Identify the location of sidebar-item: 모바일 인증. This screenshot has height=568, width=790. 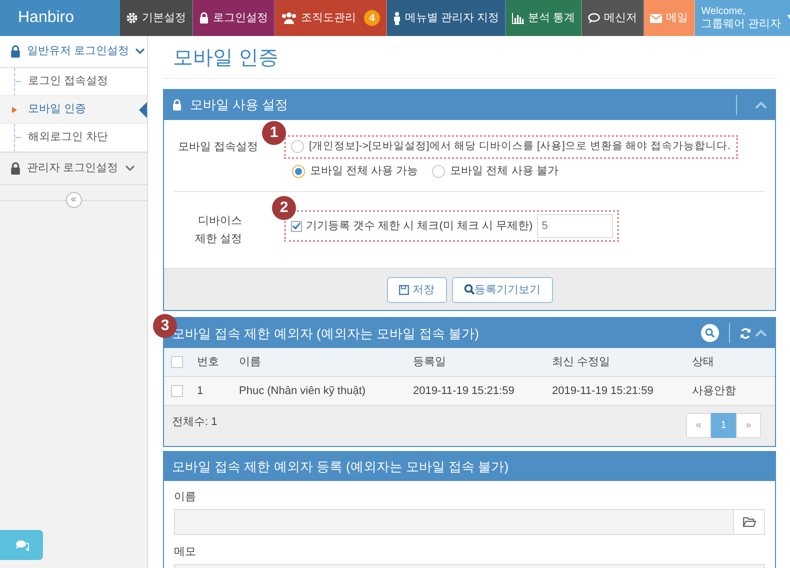
(73, 110).